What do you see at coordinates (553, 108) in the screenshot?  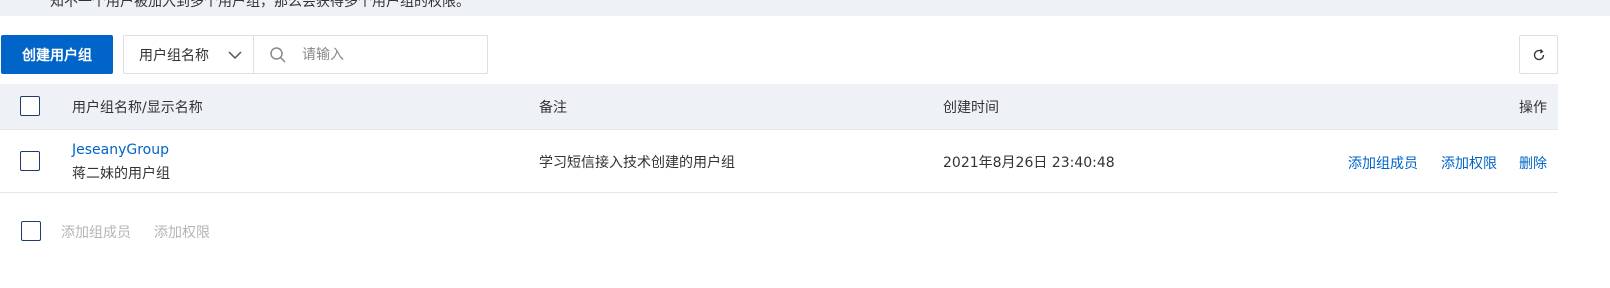 I see `column-header-remark: 备注` at bounding box center [553, 108].